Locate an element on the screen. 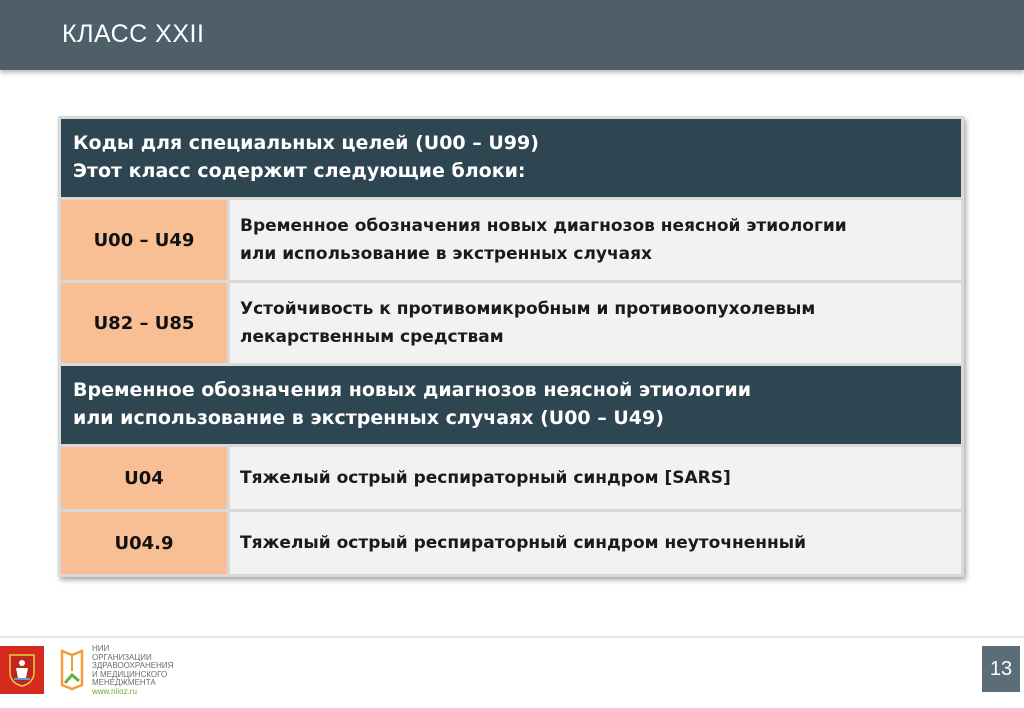 Image resolution: width=1024 pixels, height=708 pixels. description-line: или использование в экстренных случаях is located at coordinates (446, 254).